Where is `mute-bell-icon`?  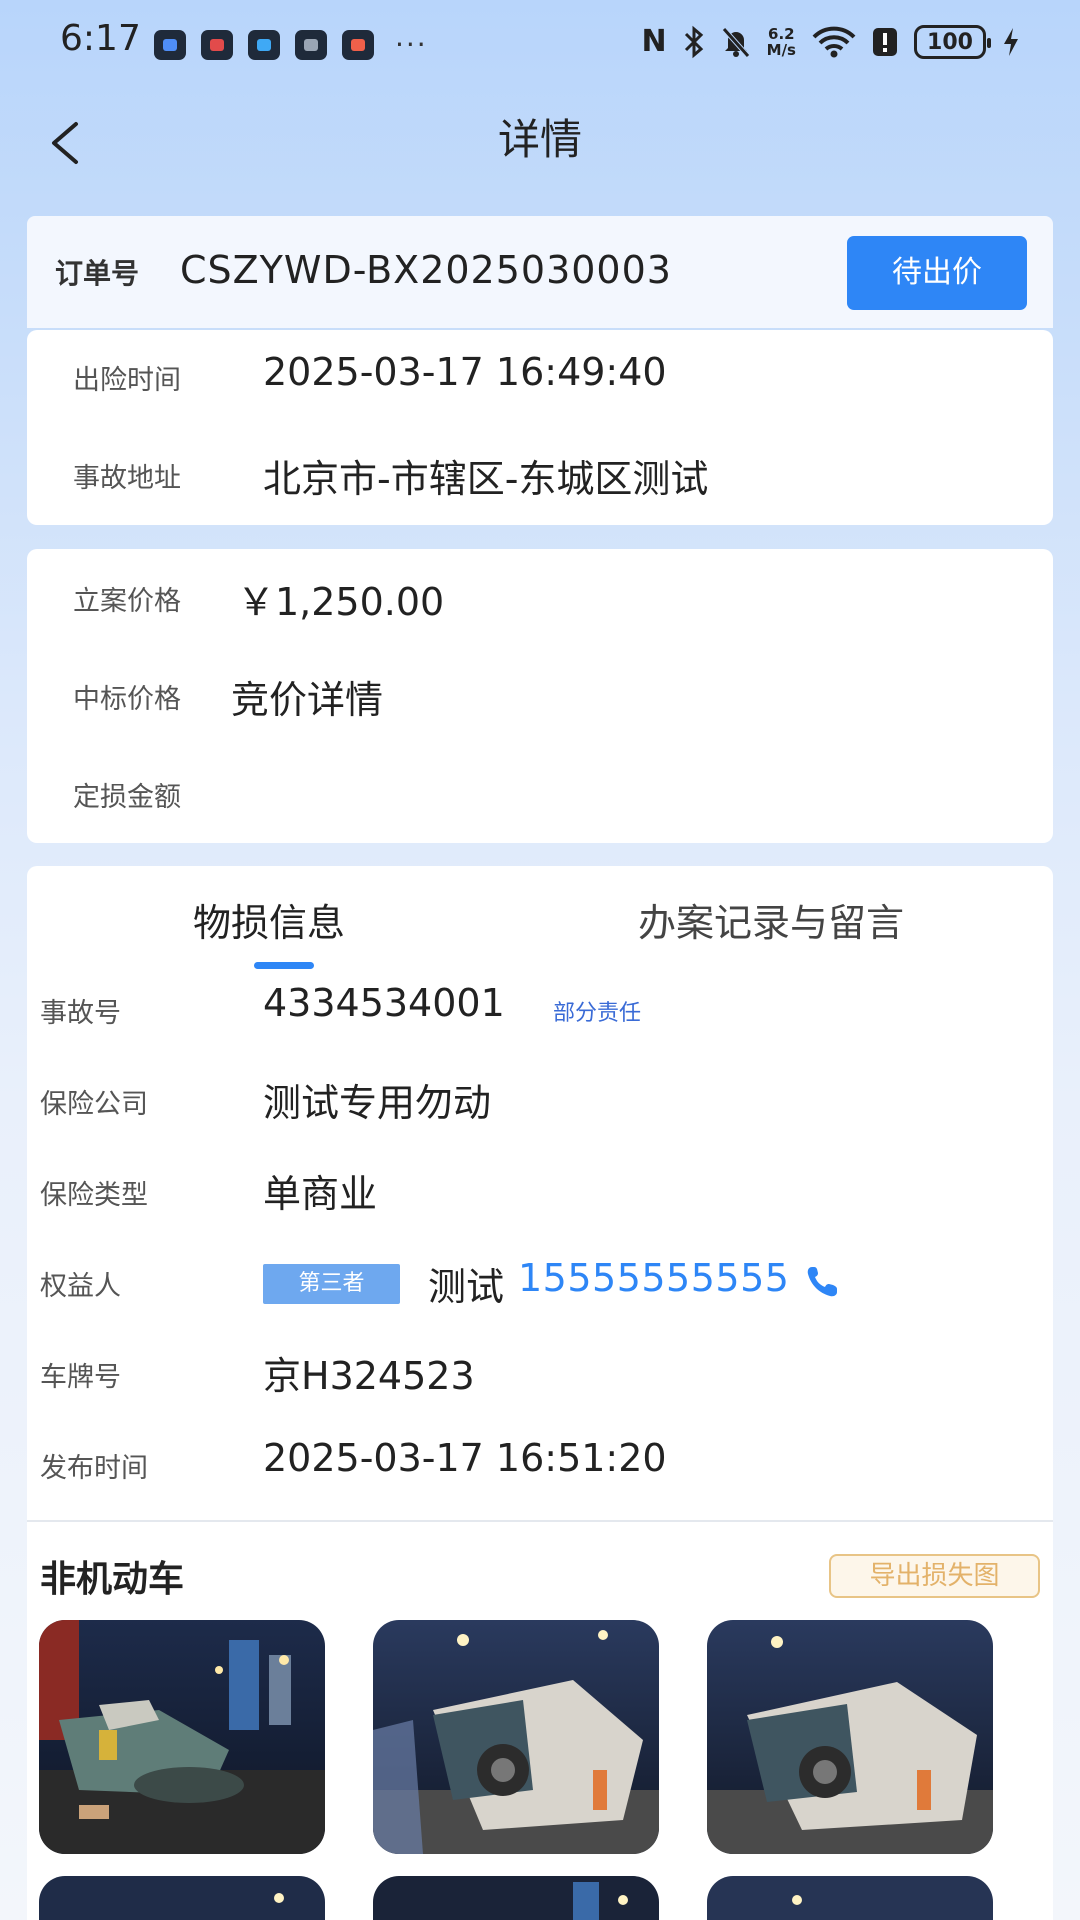 mute-bell-icon is located at coordinates (735, 42).